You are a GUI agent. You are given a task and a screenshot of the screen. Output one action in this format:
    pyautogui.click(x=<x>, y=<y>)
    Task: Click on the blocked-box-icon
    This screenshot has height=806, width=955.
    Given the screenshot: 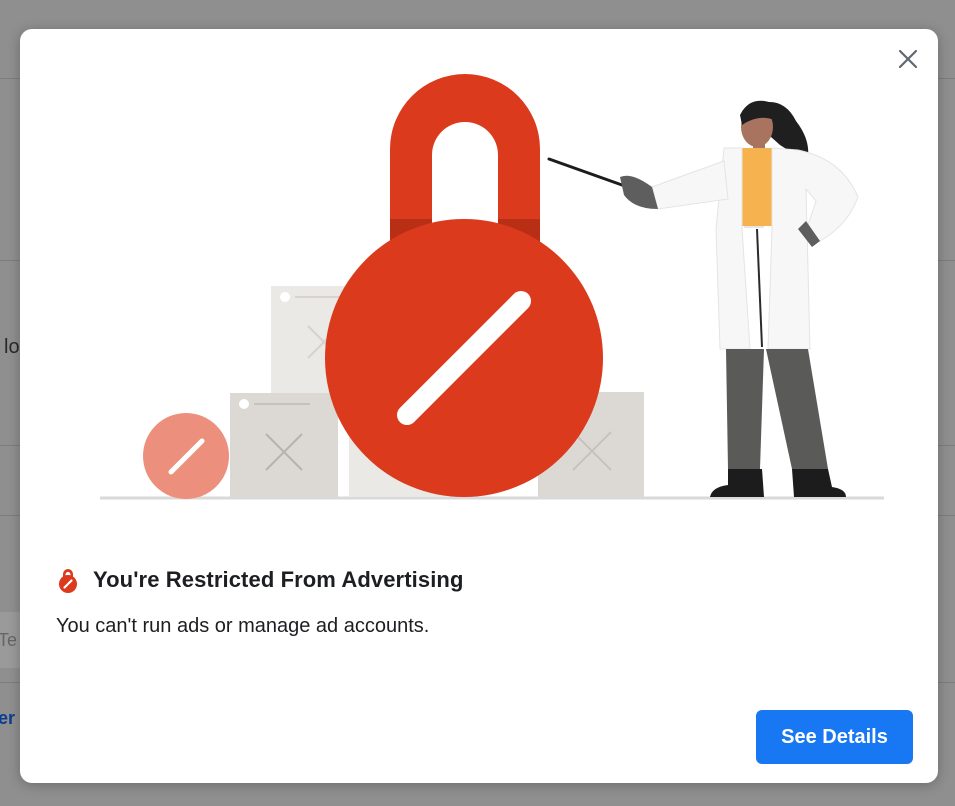 What is the action you would take?
    pyautogui.click(x=284, y=445)
    